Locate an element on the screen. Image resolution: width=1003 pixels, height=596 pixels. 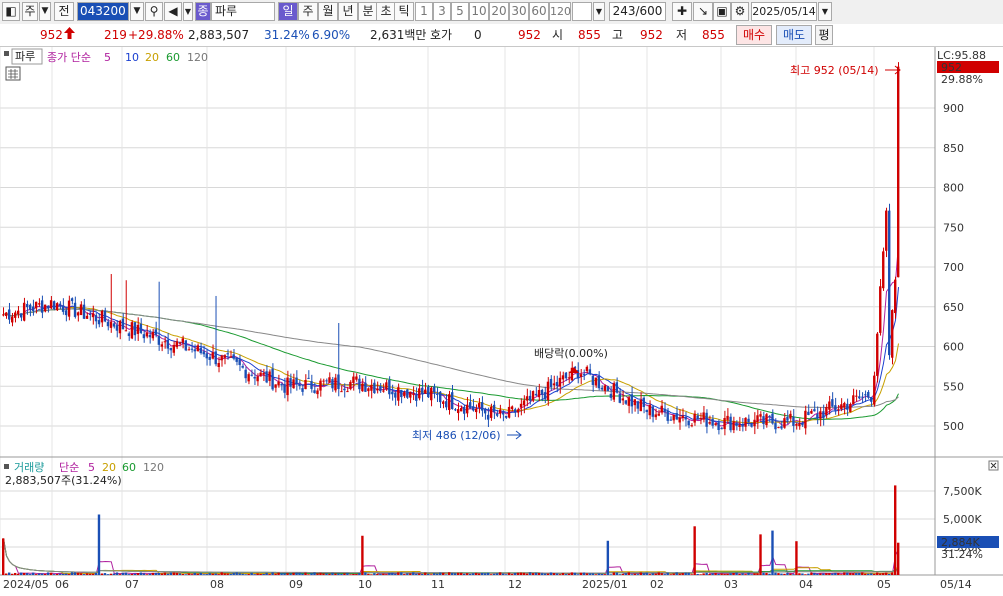
period-minute: 분 is located at coordinates (368, 11).